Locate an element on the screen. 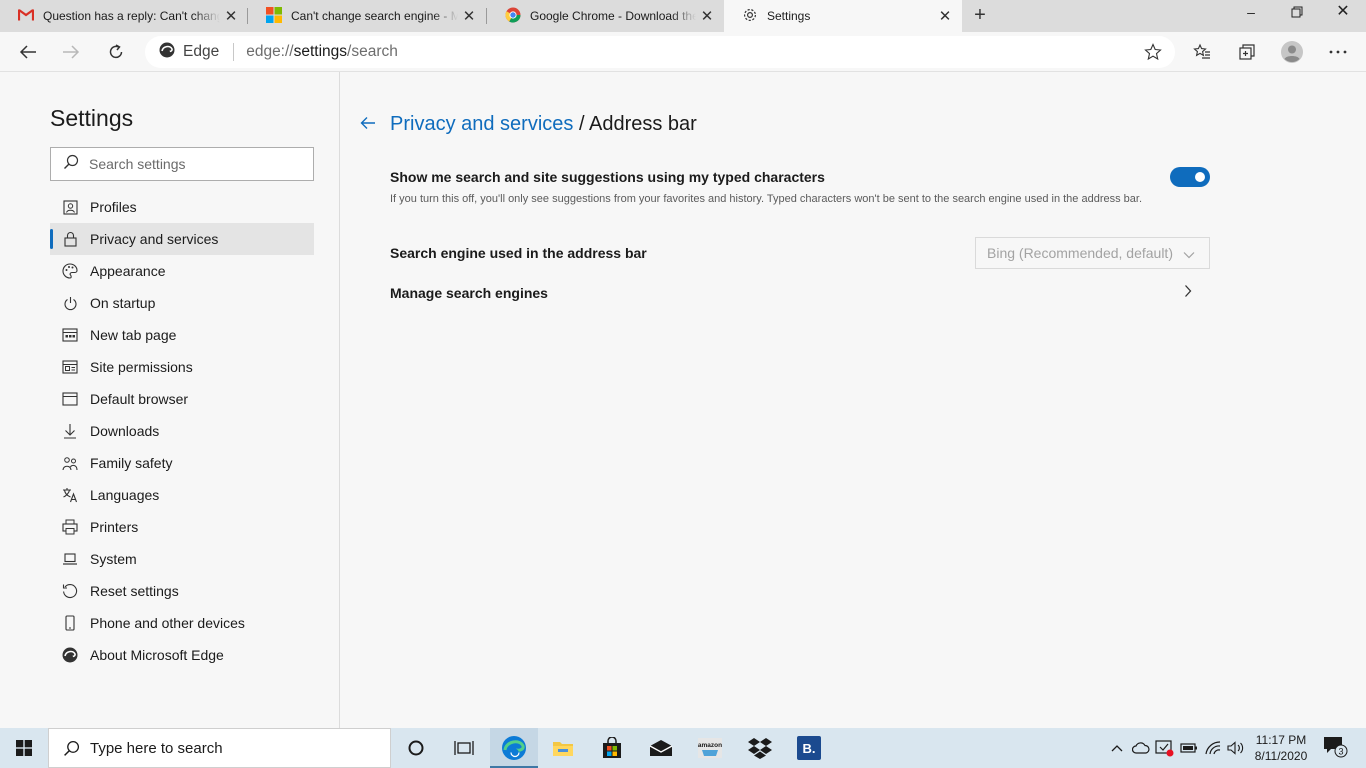  sidebar-item-phone-devices: Phone and other devices is located at coordinates (182, 623).